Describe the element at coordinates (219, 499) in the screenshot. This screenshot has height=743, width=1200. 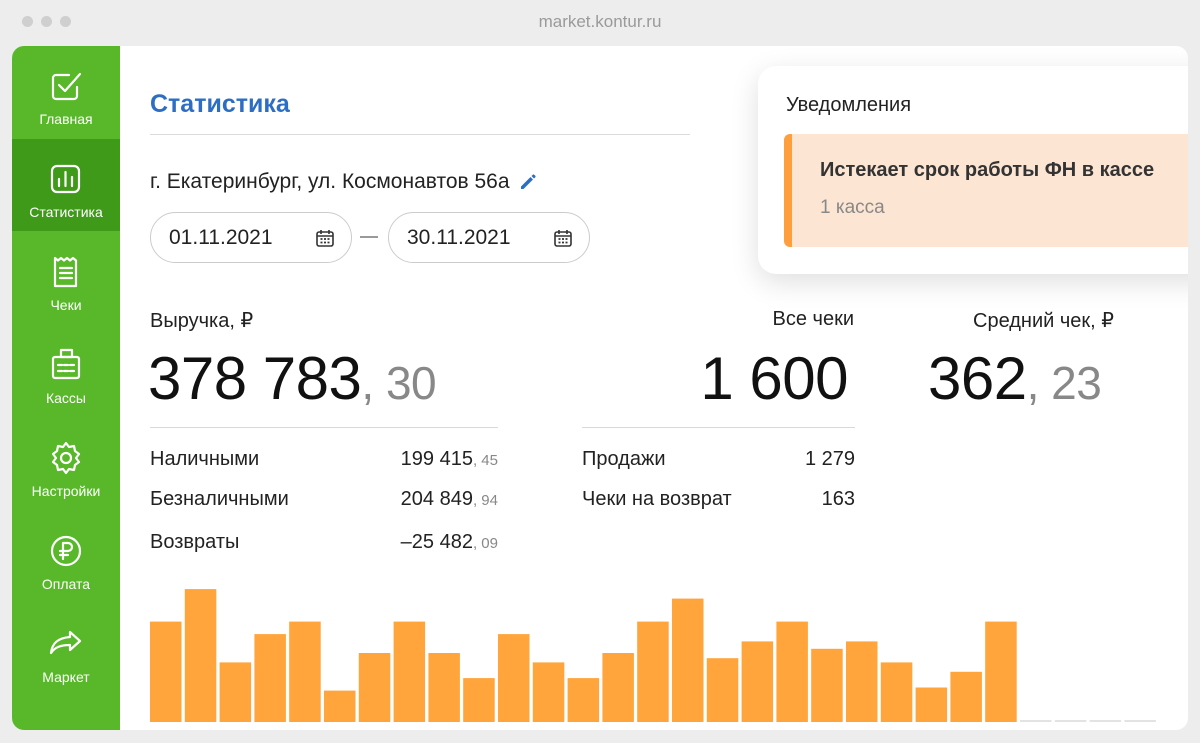
I see `revenue-row-label: Безналичными` at that location.